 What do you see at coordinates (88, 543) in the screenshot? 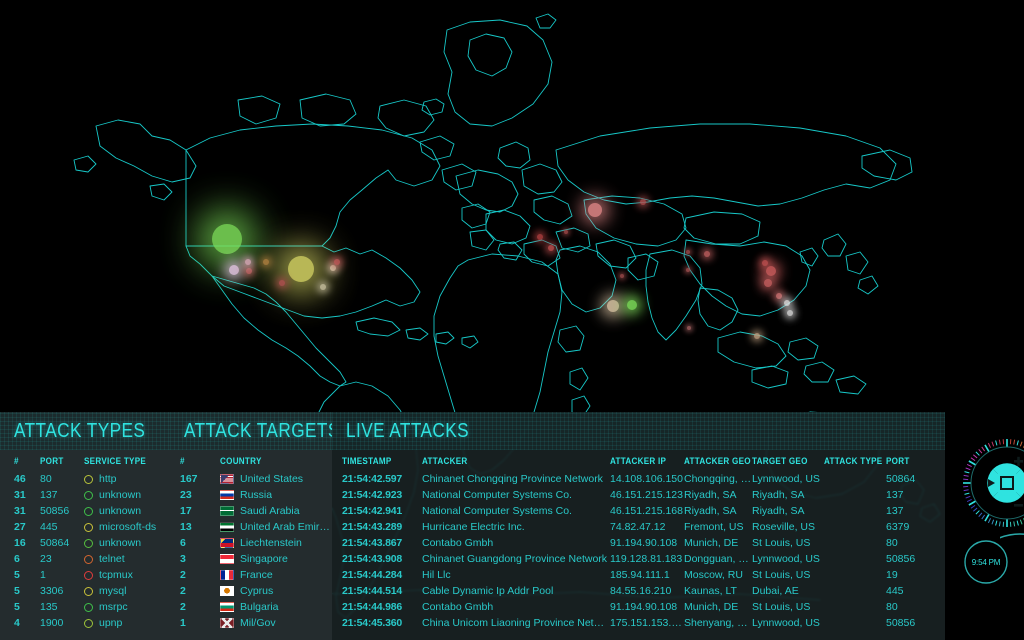
I see `service-status-dot-icon` at bounding box center [88, 543].